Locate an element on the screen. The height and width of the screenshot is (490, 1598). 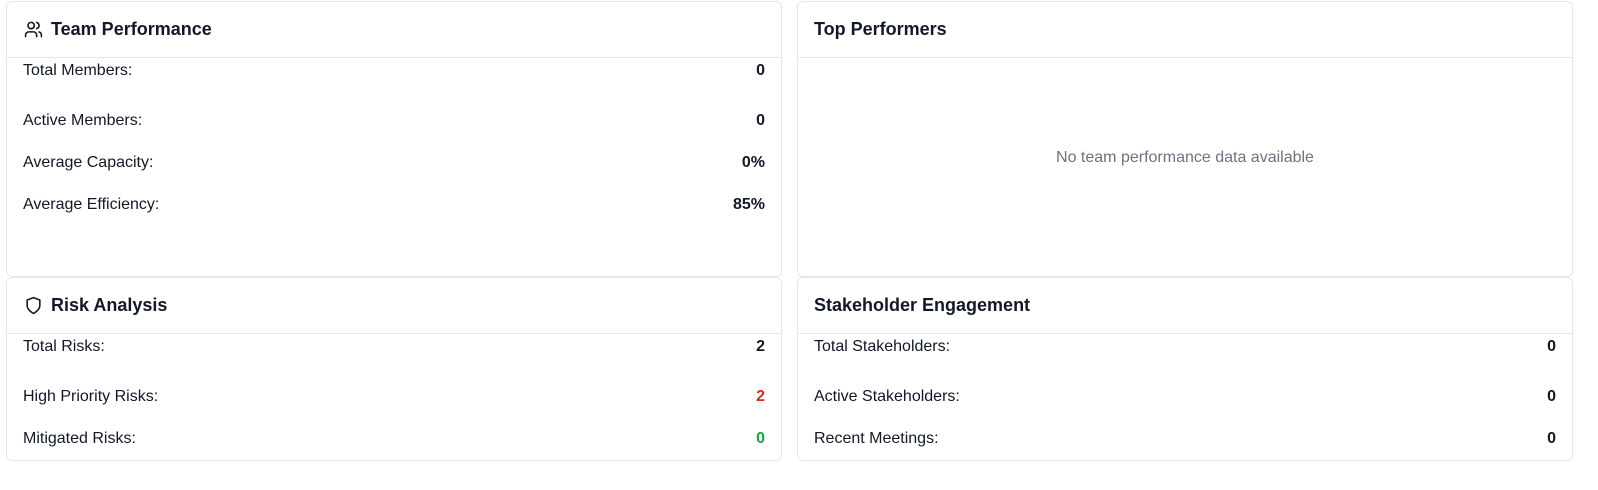
metric-label: Average Capacity: is located at coordinates (88, 162).